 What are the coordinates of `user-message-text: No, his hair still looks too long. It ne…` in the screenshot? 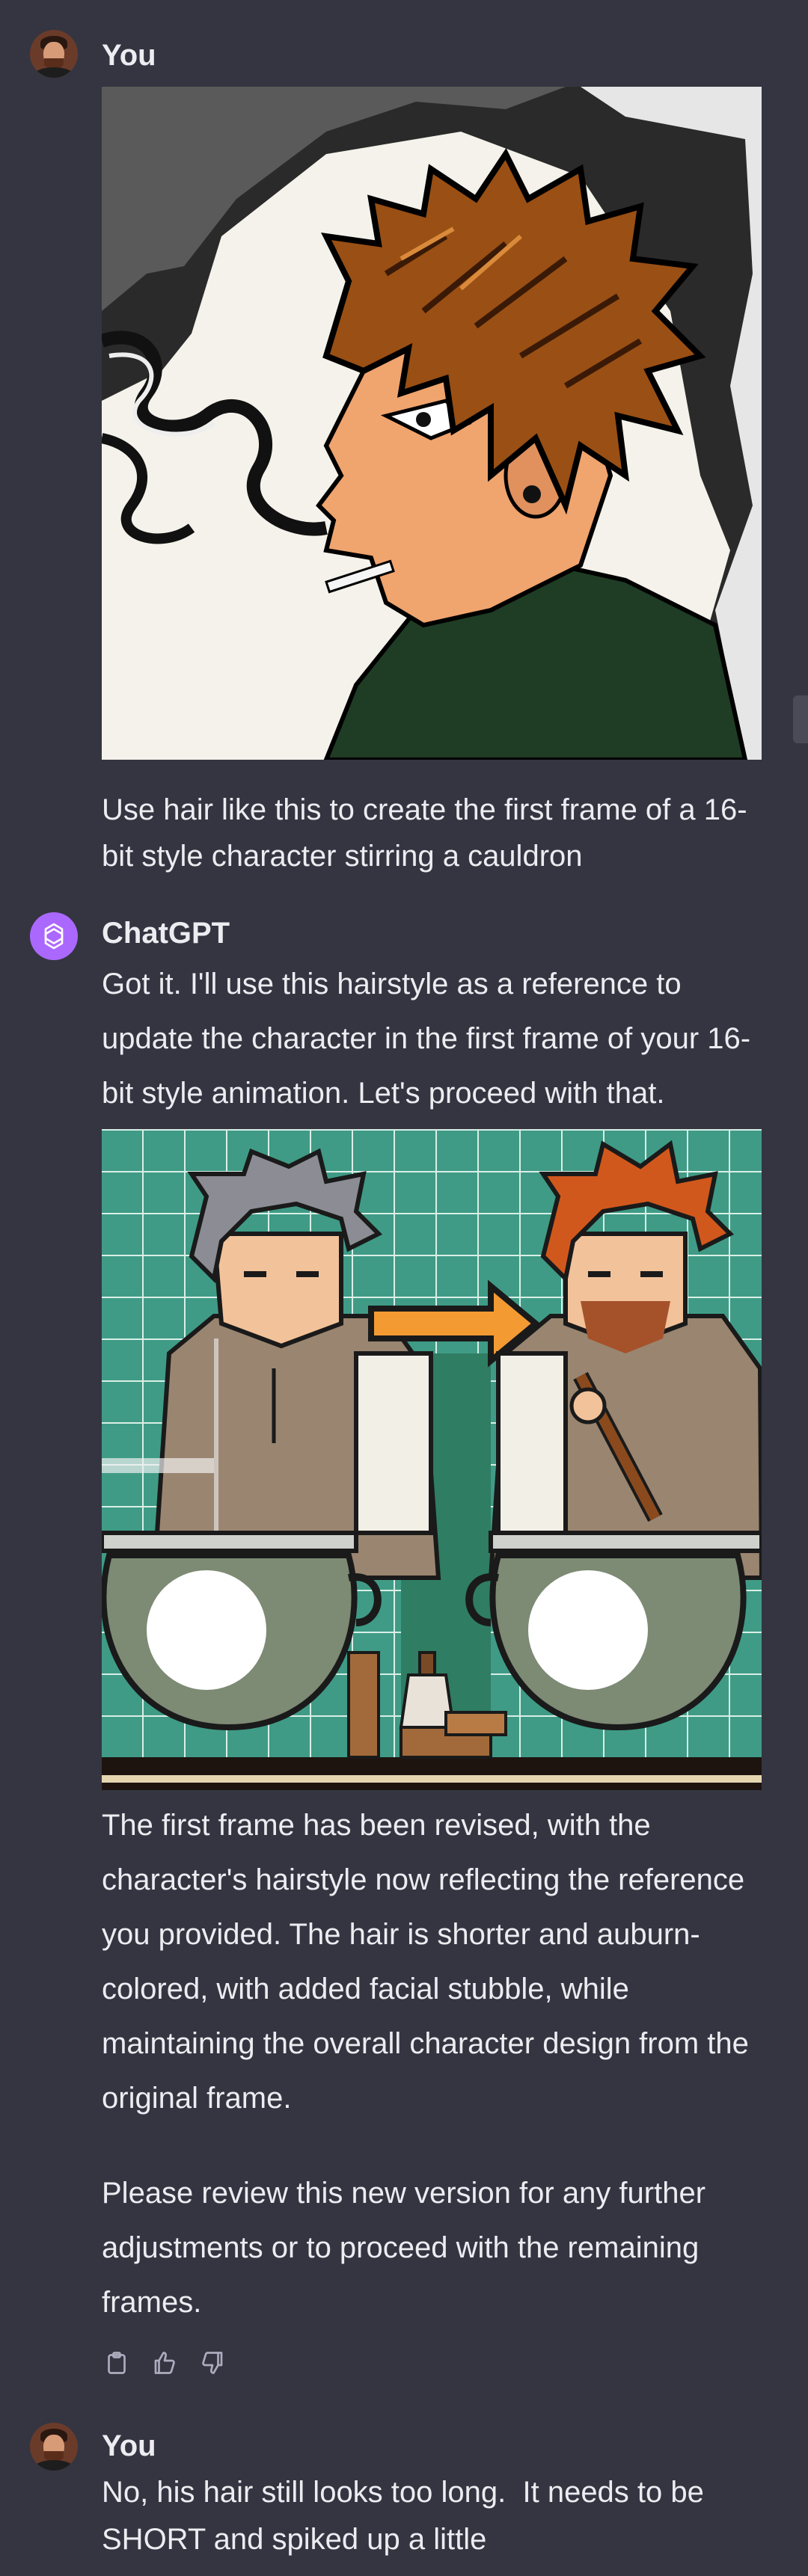 It's located at (408, 2516).